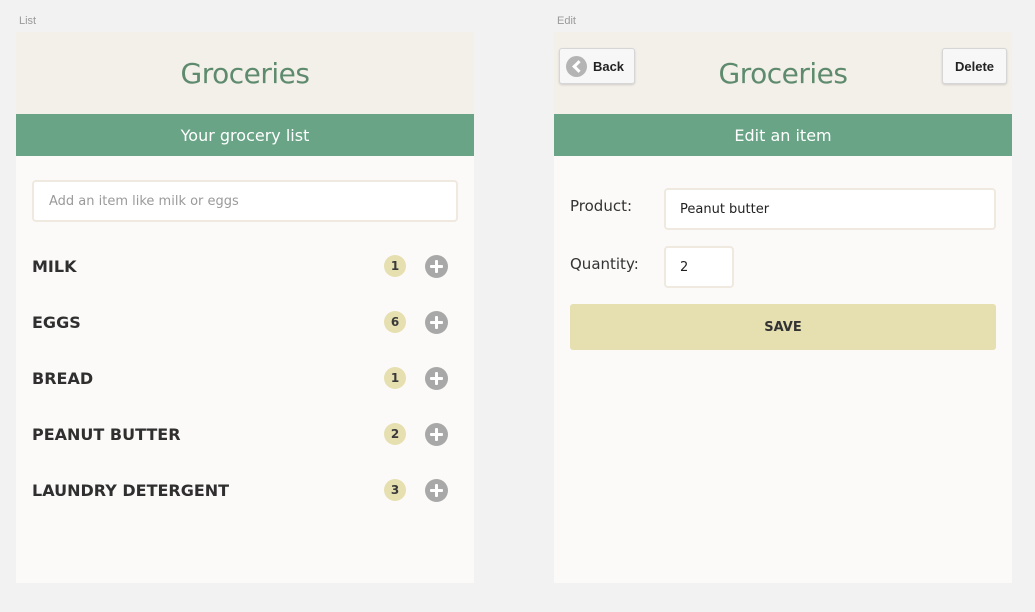 The height and width of the screenshot is (612, 1035). I want to click on edit-screen-label: Edit, so click(566, 21).